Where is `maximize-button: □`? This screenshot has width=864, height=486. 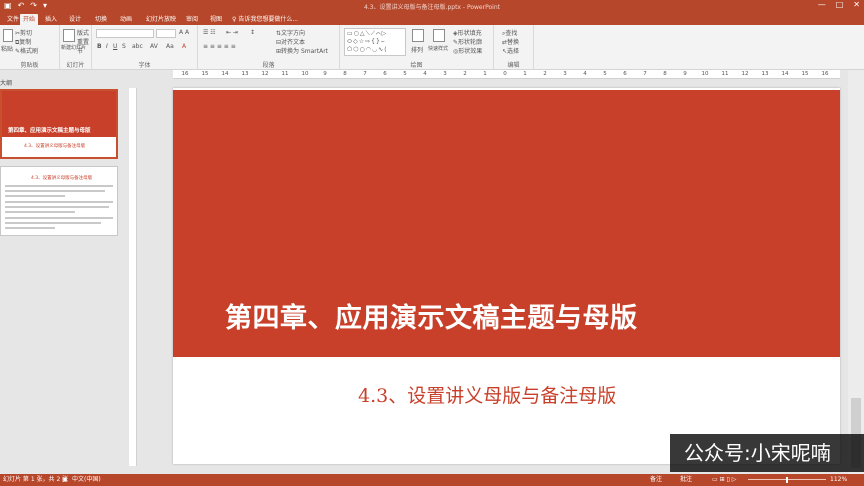 maximize-button: □ is located at coordinates (840, 4).